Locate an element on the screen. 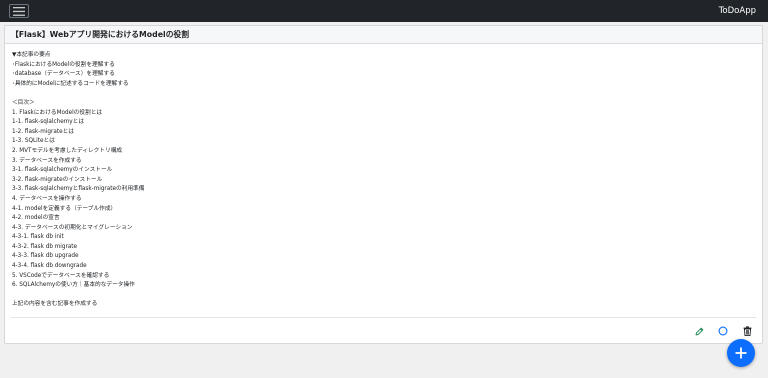 The width and height of the screenshot is (768, 378). description-line: ･具体的にModelに記述するコードを理解する is located at coordinates (70, 83).